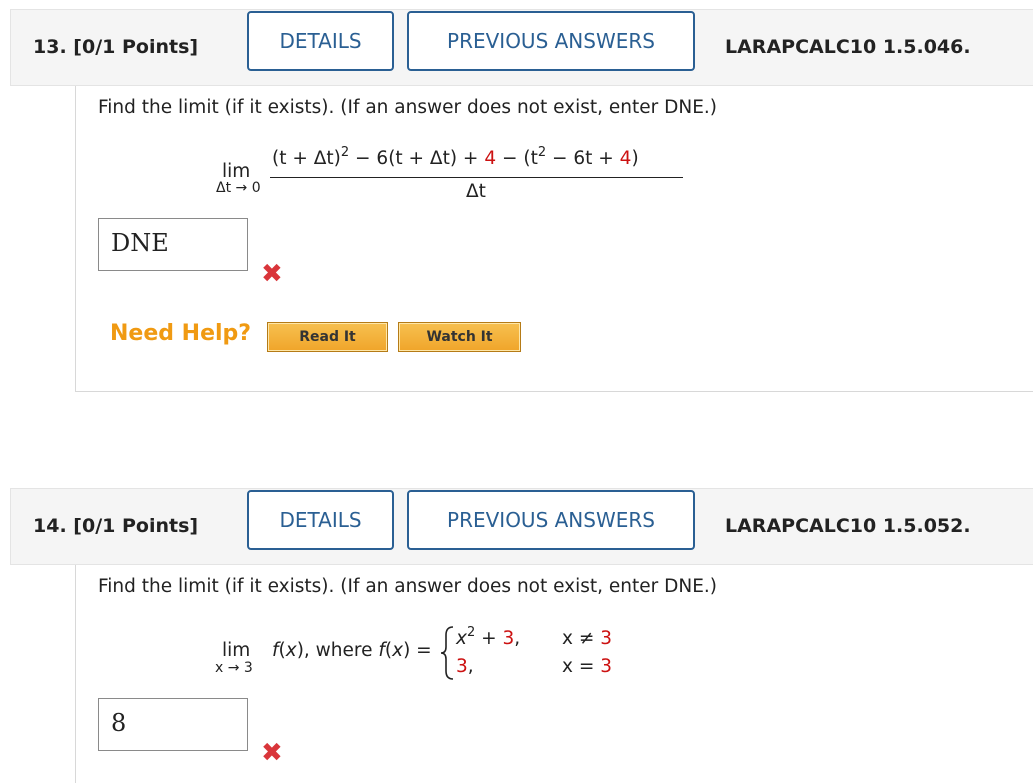  Describe the element at coordinates (173, 724) in the screenshot. I see `answer-input: 8` at that location.